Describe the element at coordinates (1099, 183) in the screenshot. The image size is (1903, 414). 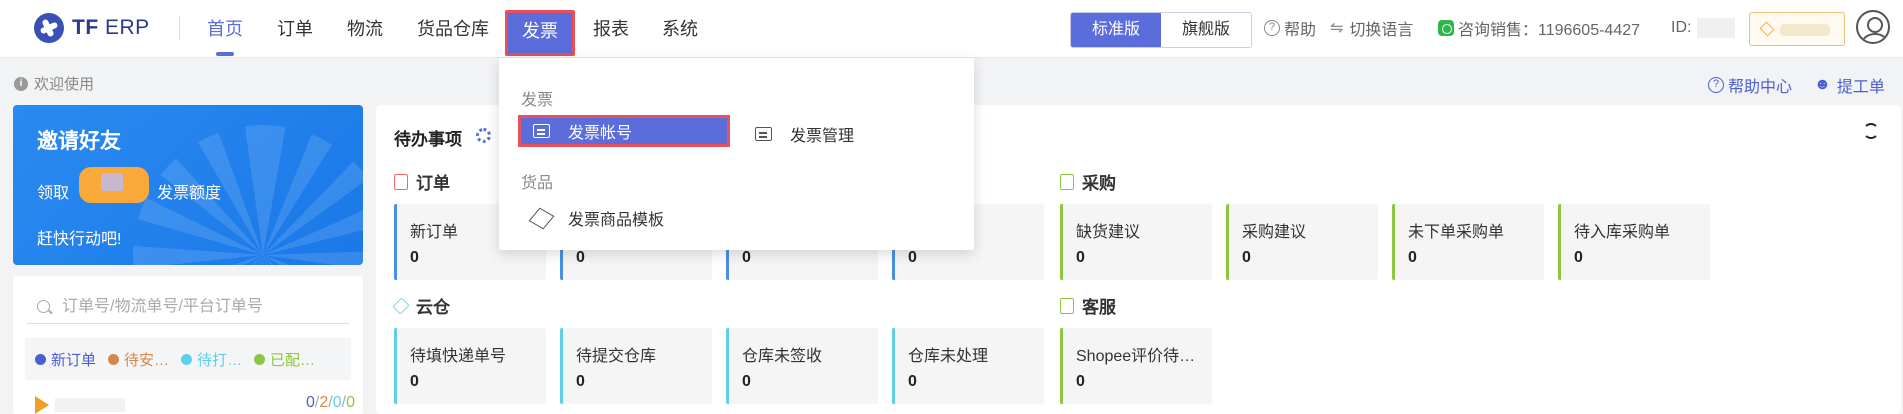
I see `section-label: 采购` at that location.